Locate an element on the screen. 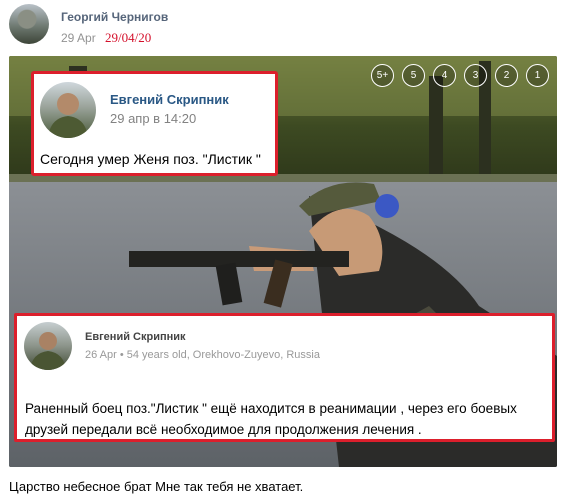 This screenshot has height=500, width=569. author-name: Георгий Чернигов is located at coordinates (114, 17).